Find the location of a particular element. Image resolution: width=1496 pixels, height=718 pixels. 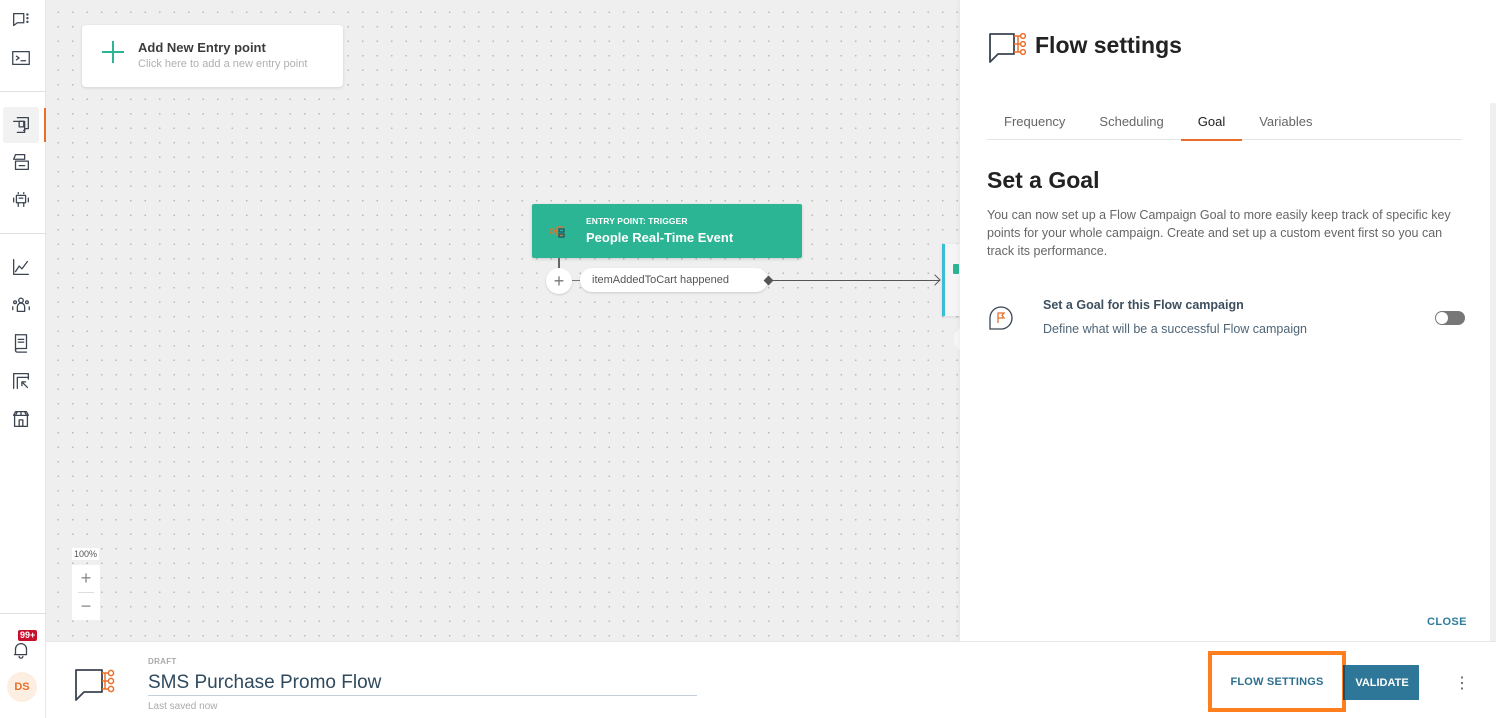

next-node is located at coordinates (951, 280).